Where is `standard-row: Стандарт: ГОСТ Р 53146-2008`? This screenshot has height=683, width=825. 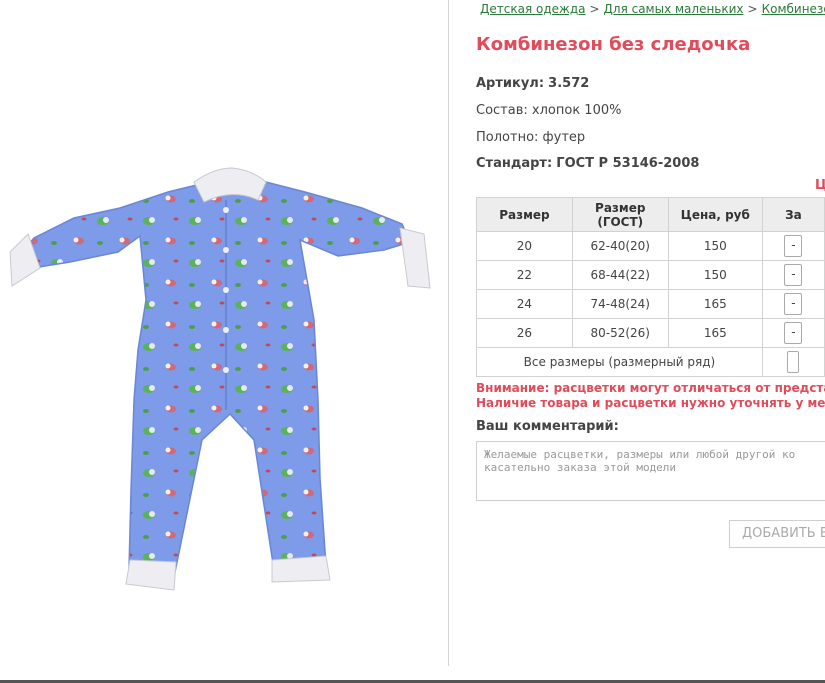
standard-row: Стандарт: ГОСТ Р 53146-2008 is located at coordinates (587, 163).